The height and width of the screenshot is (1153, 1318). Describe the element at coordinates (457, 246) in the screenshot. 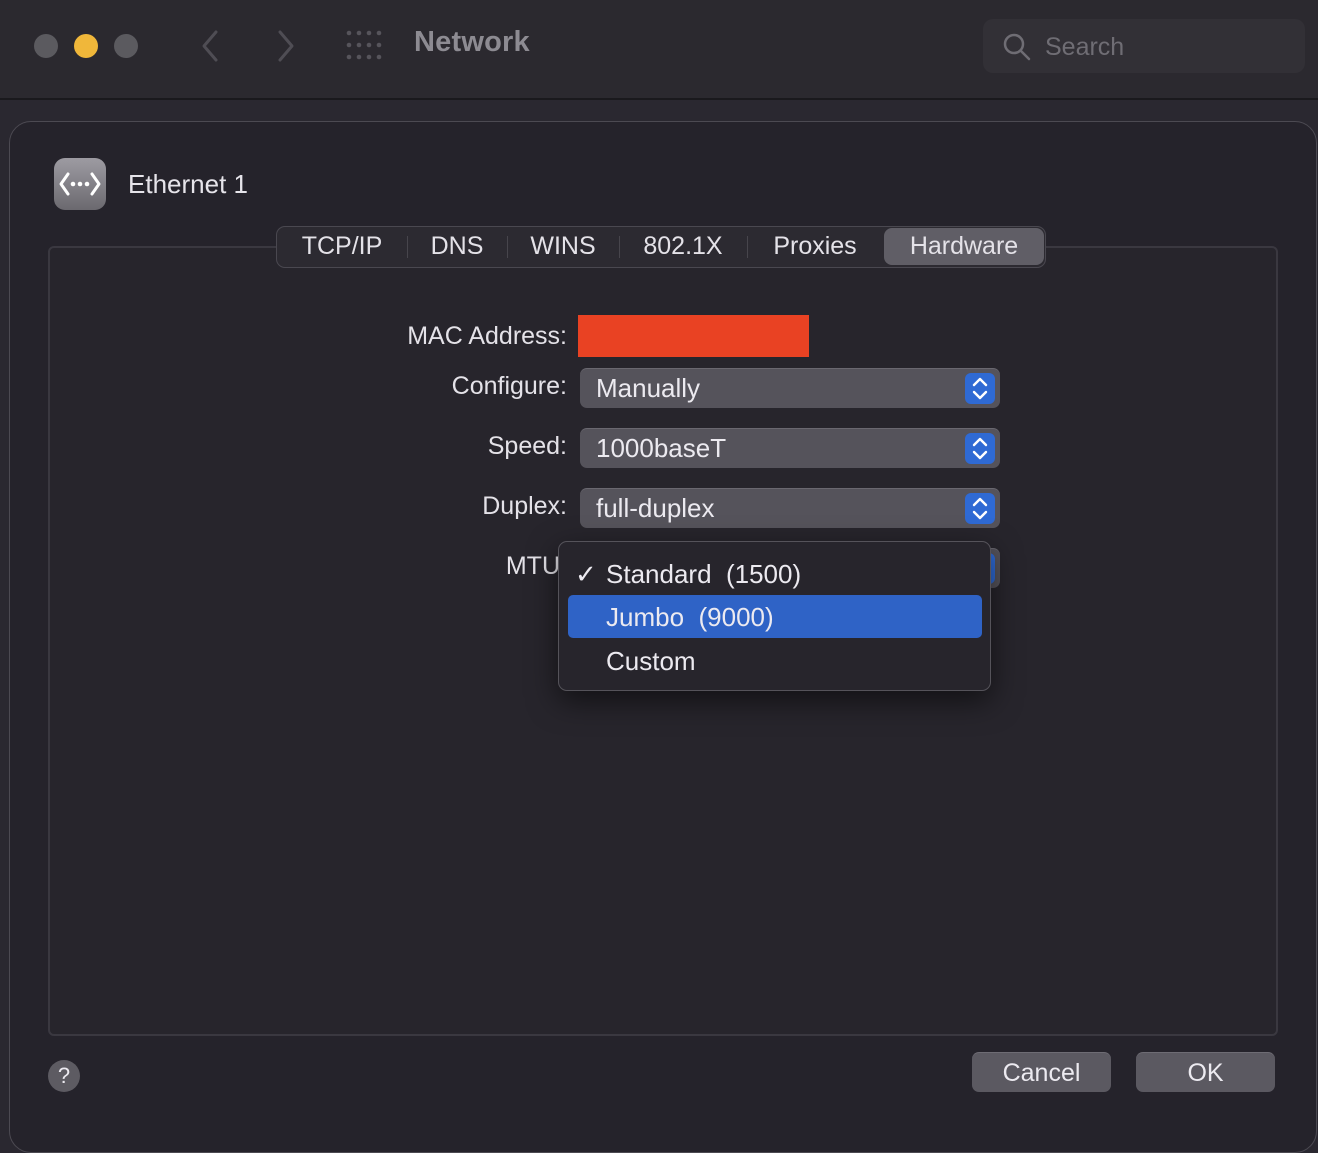

I see `tab-dns: DNS` at that location.